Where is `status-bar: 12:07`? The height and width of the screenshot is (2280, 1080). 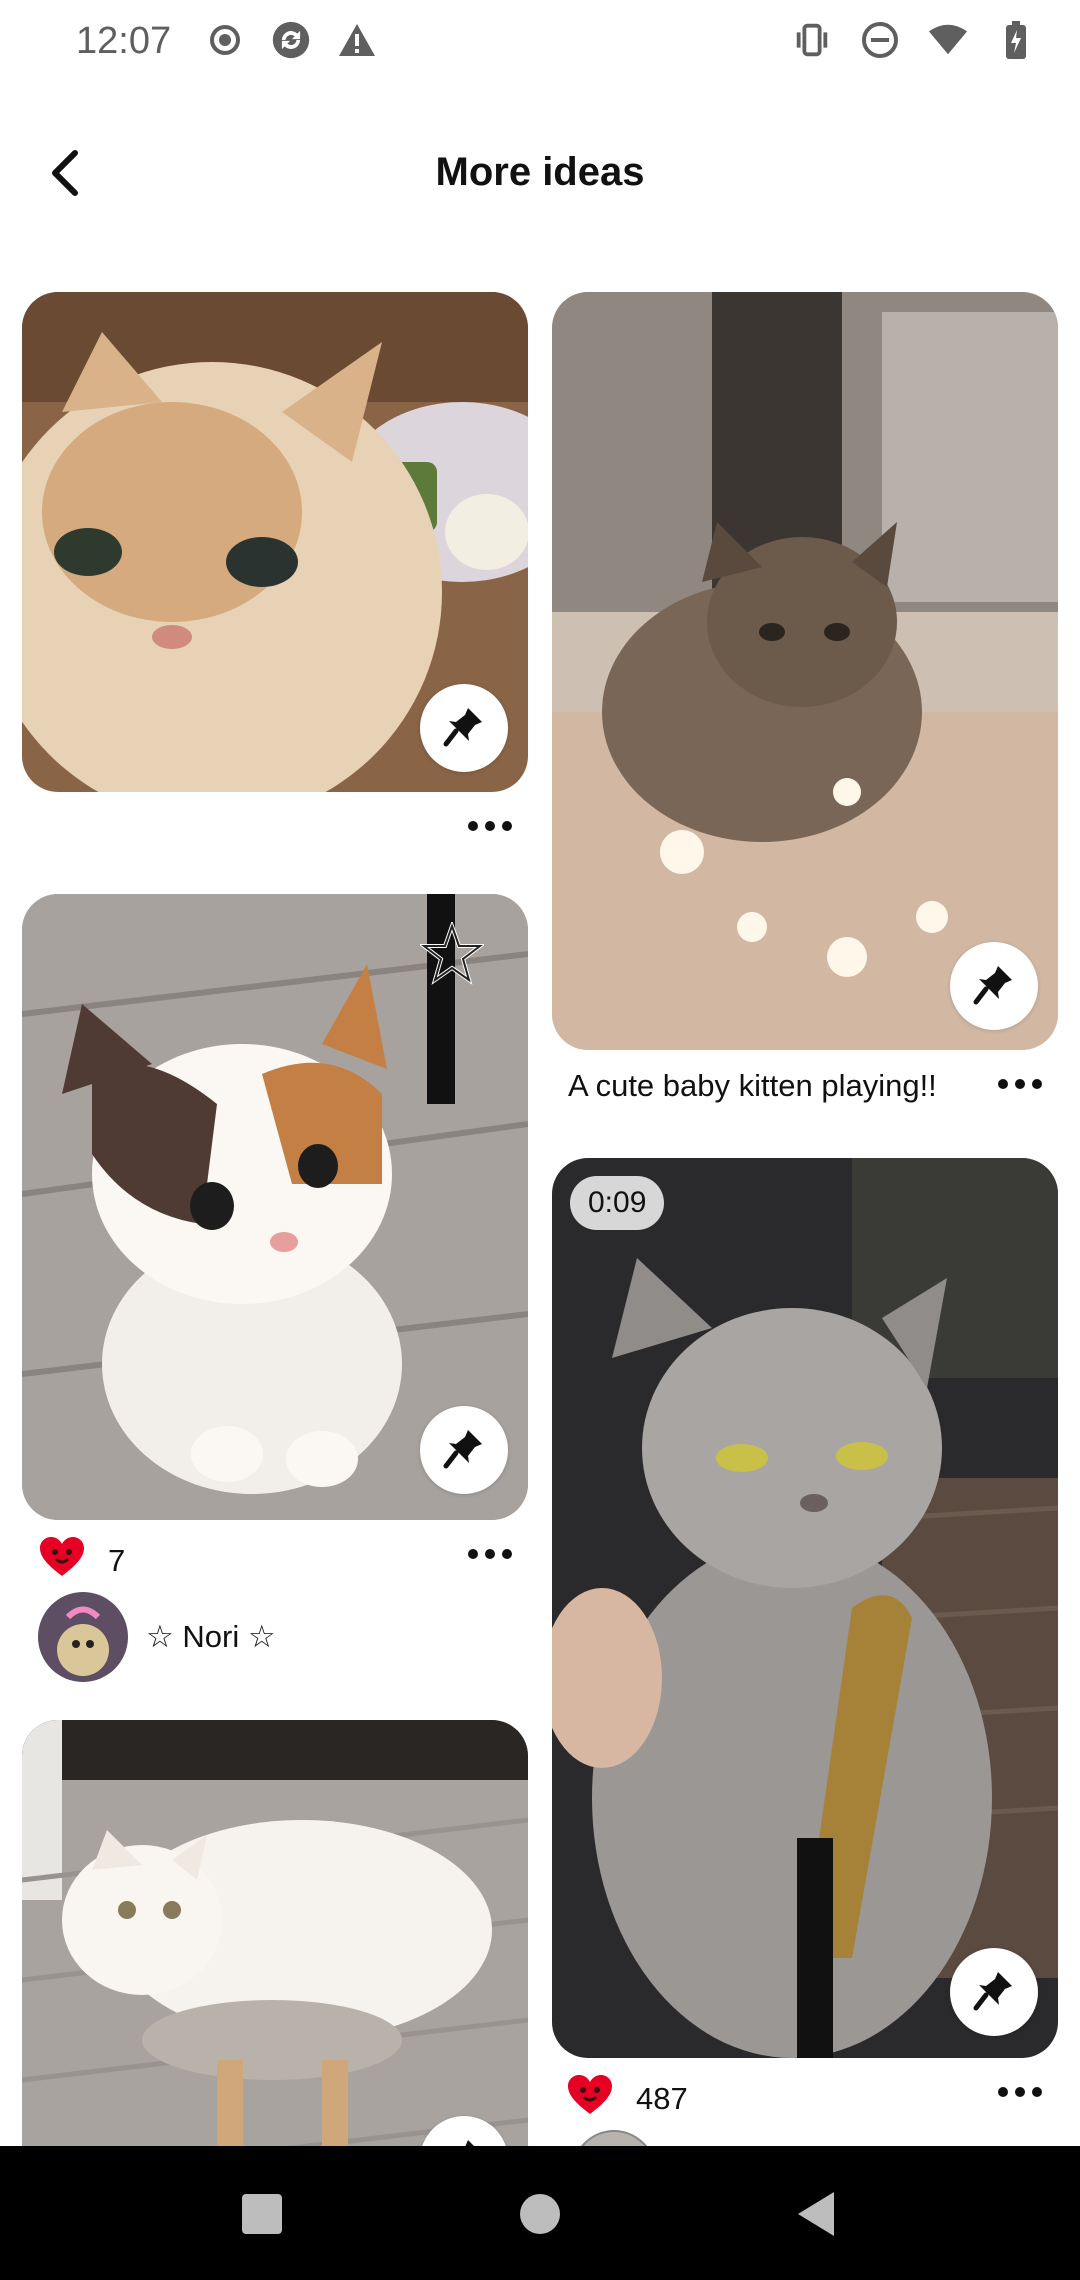
status-bar: 12:07 is located at coordinates (540, 45).